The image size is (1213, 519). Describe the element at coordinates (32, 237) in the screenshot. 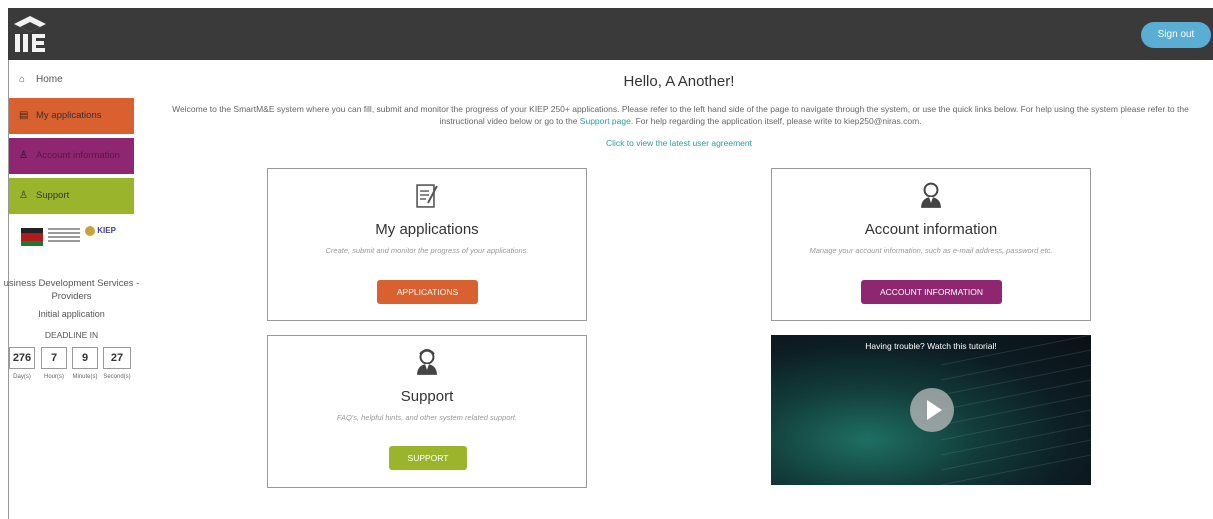

I see `kenya-flag-logo` at that location.